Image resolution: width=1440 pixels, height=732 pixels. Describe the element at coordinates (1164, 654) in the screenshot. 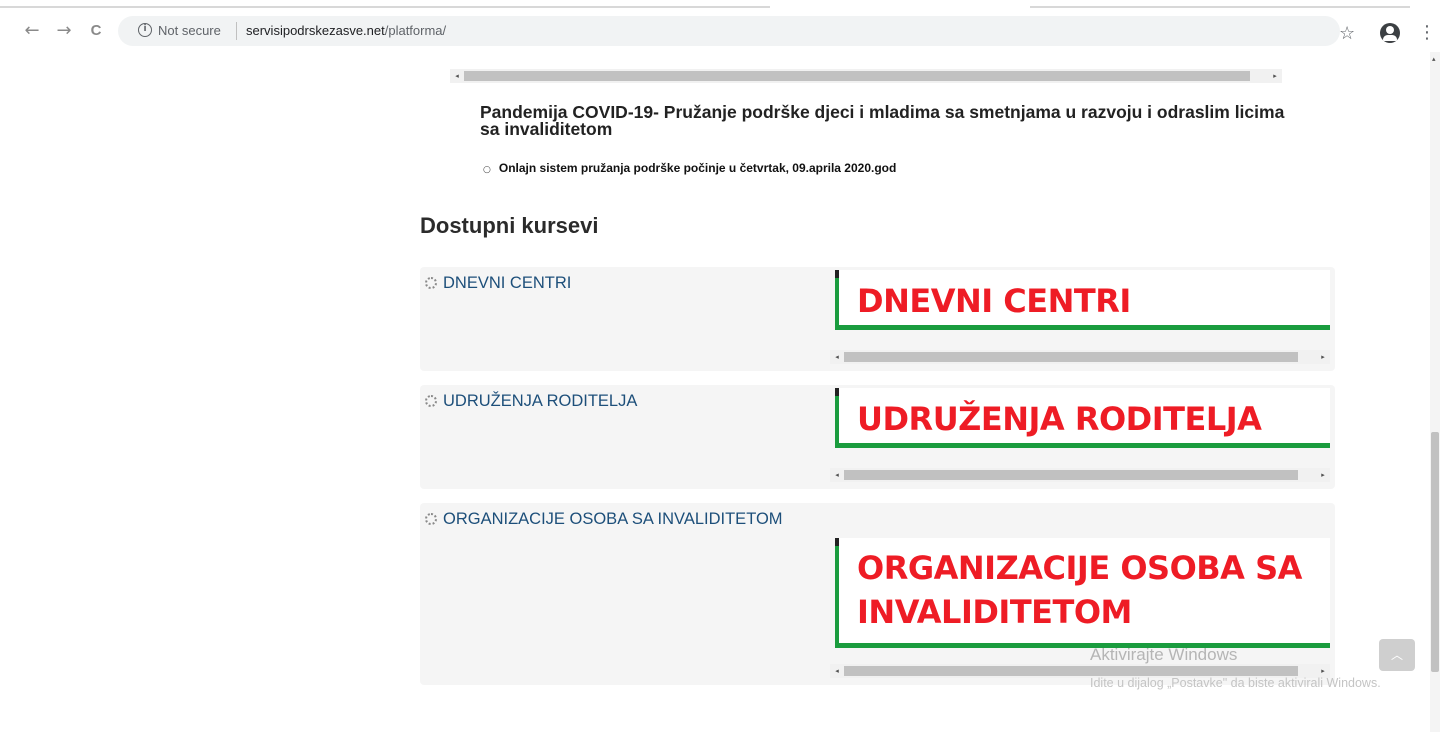

I see `windows-activation-title: Aktivirajte Windows` at that location.